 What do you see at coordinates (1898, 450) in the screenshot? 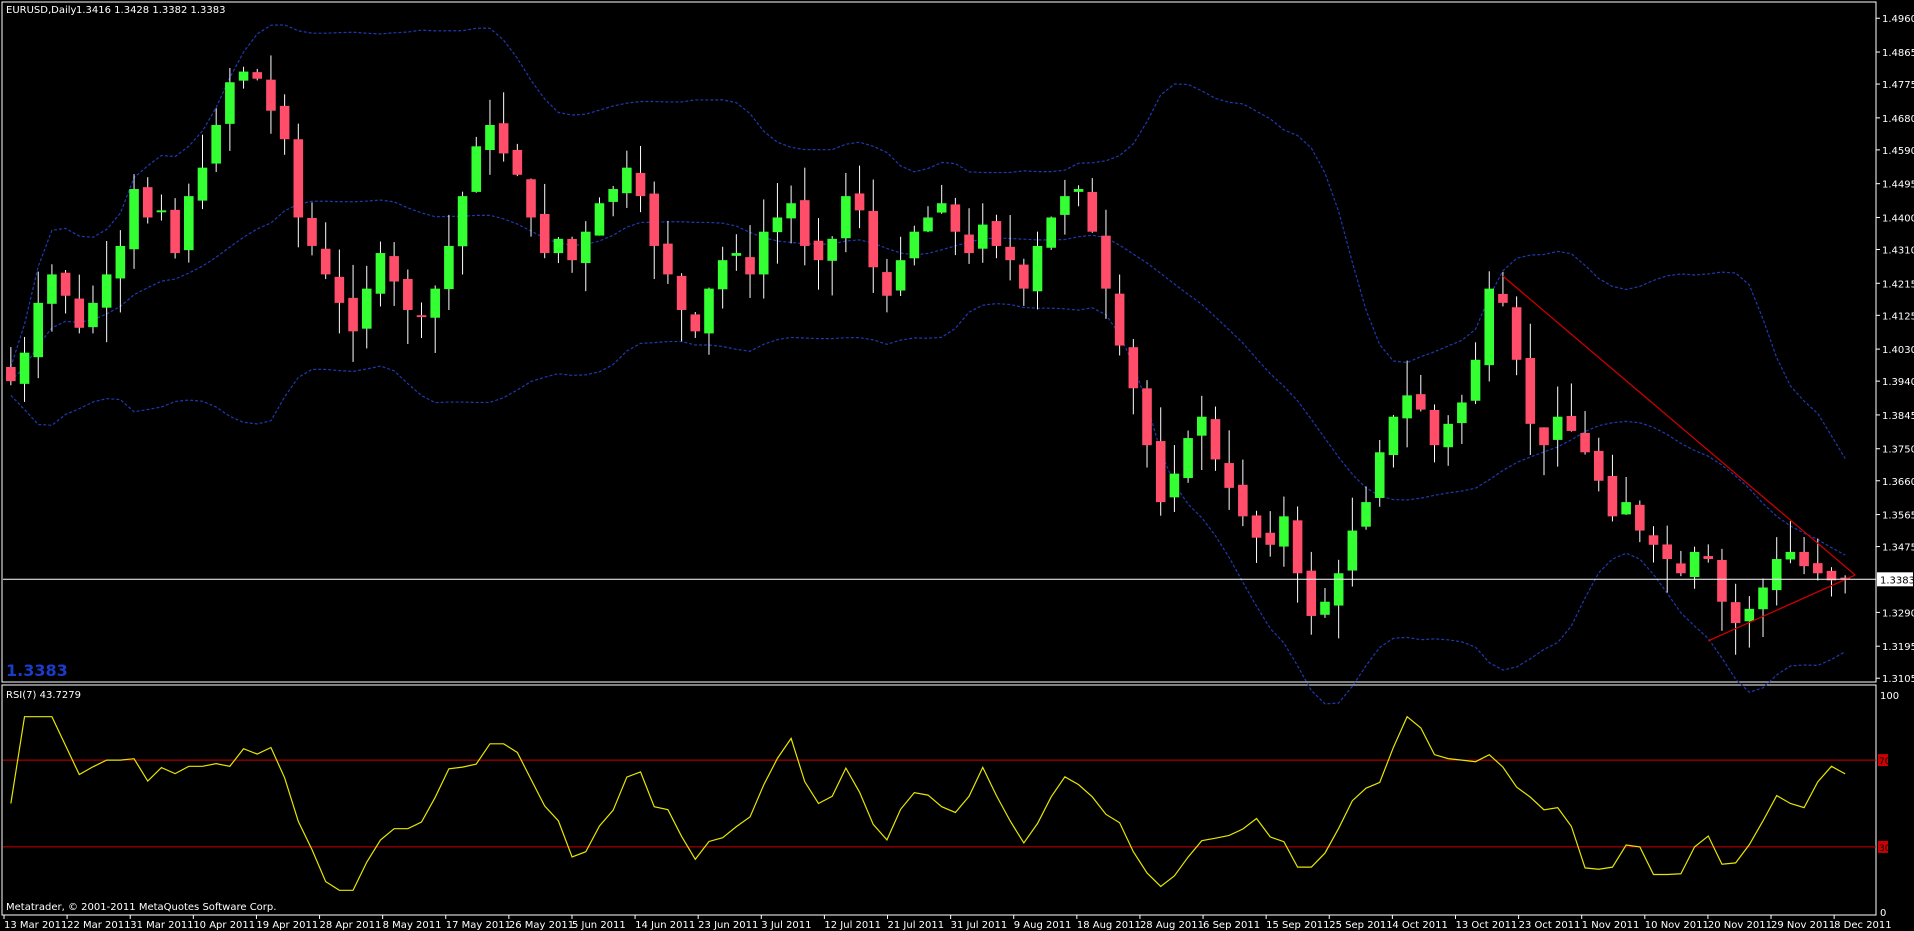
I see `price-tick-label: 1.3750` at bounding box center [1898, 450].